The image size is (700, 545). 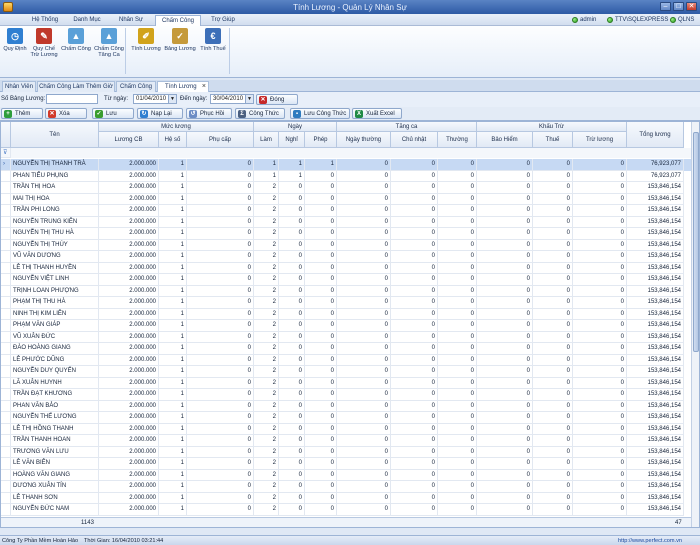 I want to click on menu-tab-nhan-su: Nhân Sự, so click(x=131, y=20).